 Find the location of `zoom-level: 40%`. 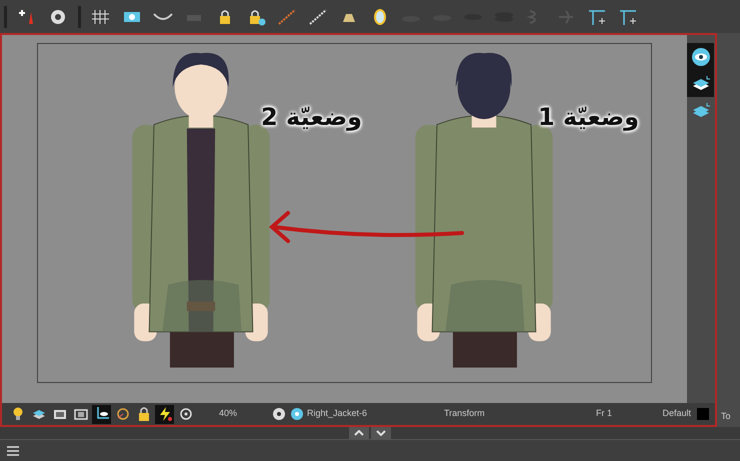

zoom-level: 40% is located at coordinates (244, 414).